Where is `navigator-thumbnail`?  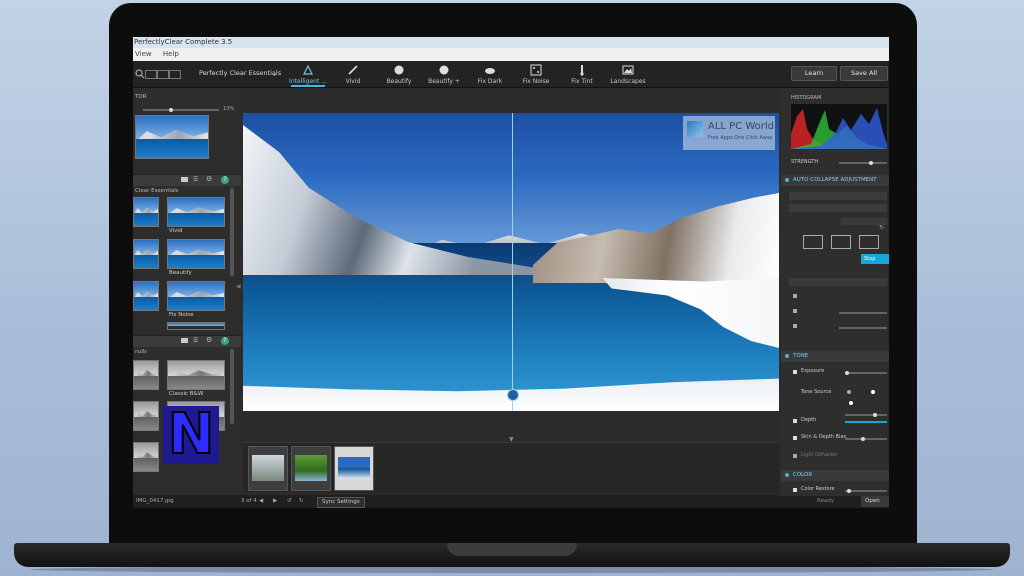
navigator-thumbnail is located at coordinates (172, 137).